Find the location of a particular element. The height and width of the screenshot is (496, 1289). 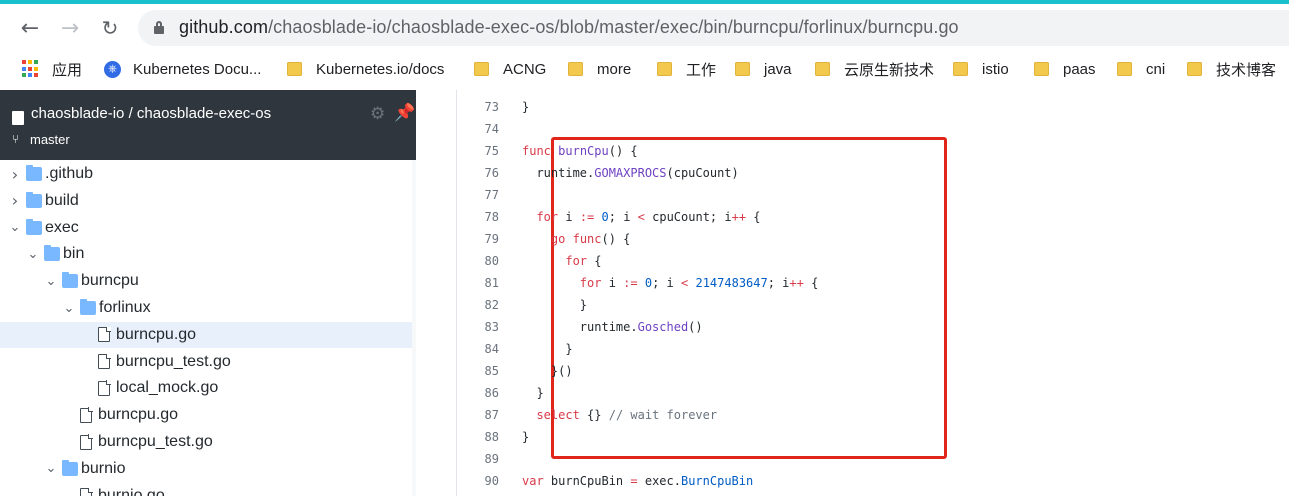

line-number: 83 is located at coordinates (478, 327).